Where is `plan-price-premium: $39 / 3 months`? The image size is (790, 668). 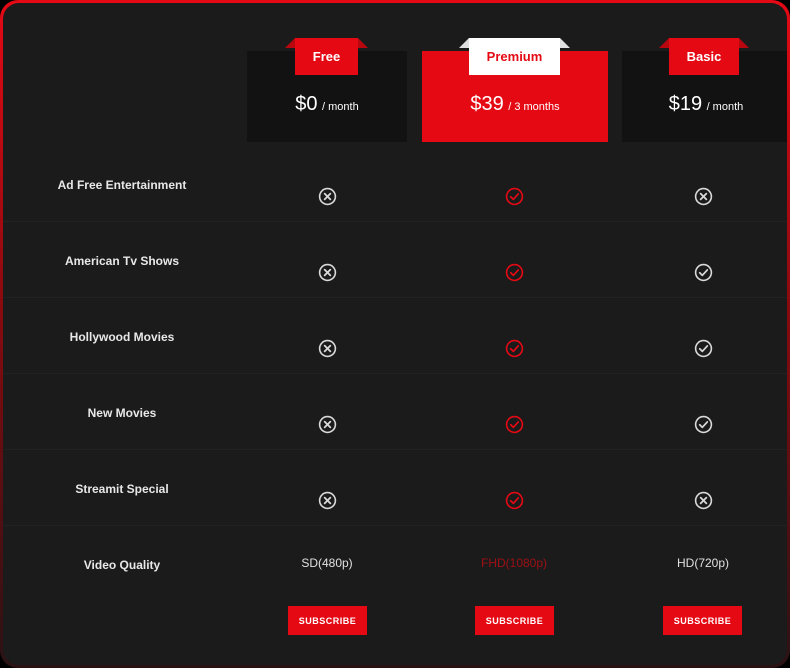 plan-price-premium: $39 / 3 months is located at coordinates (515, 104).